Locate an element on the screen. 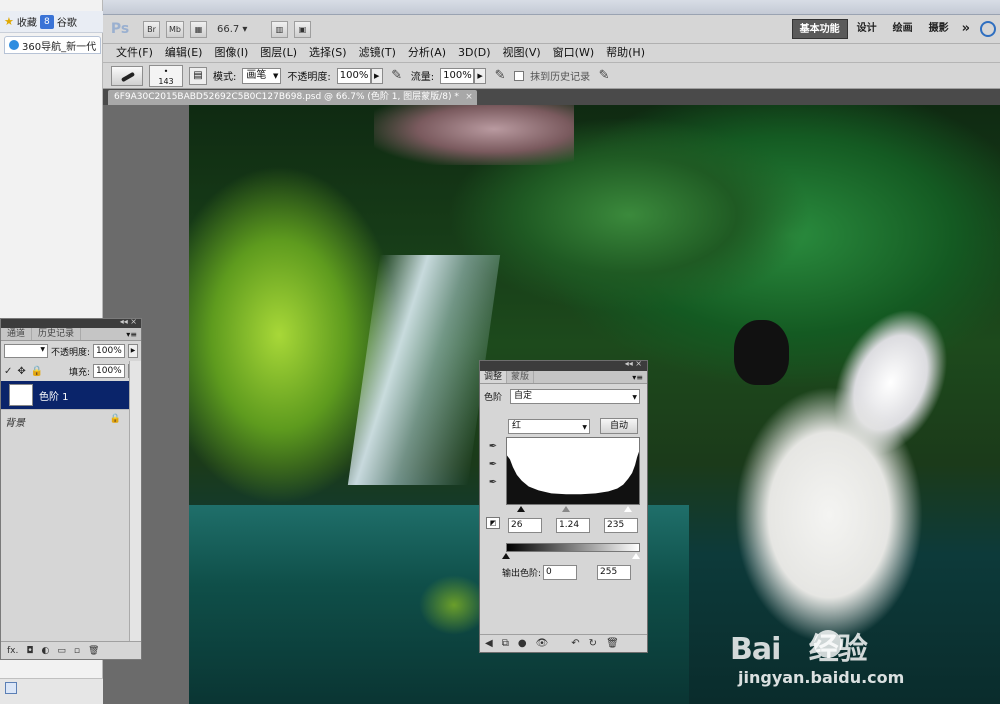 The image size is (1000, 704). input-gamma-handle is located at coordinates (566, 509).